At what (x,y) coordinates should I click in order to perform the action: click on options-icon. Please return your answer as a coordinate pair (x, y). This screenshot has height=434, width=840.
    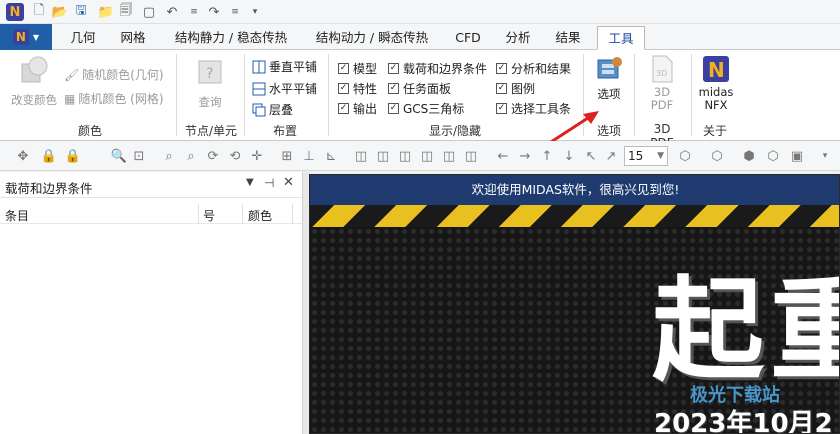
    Looking at the image, I should click on (609, 68).